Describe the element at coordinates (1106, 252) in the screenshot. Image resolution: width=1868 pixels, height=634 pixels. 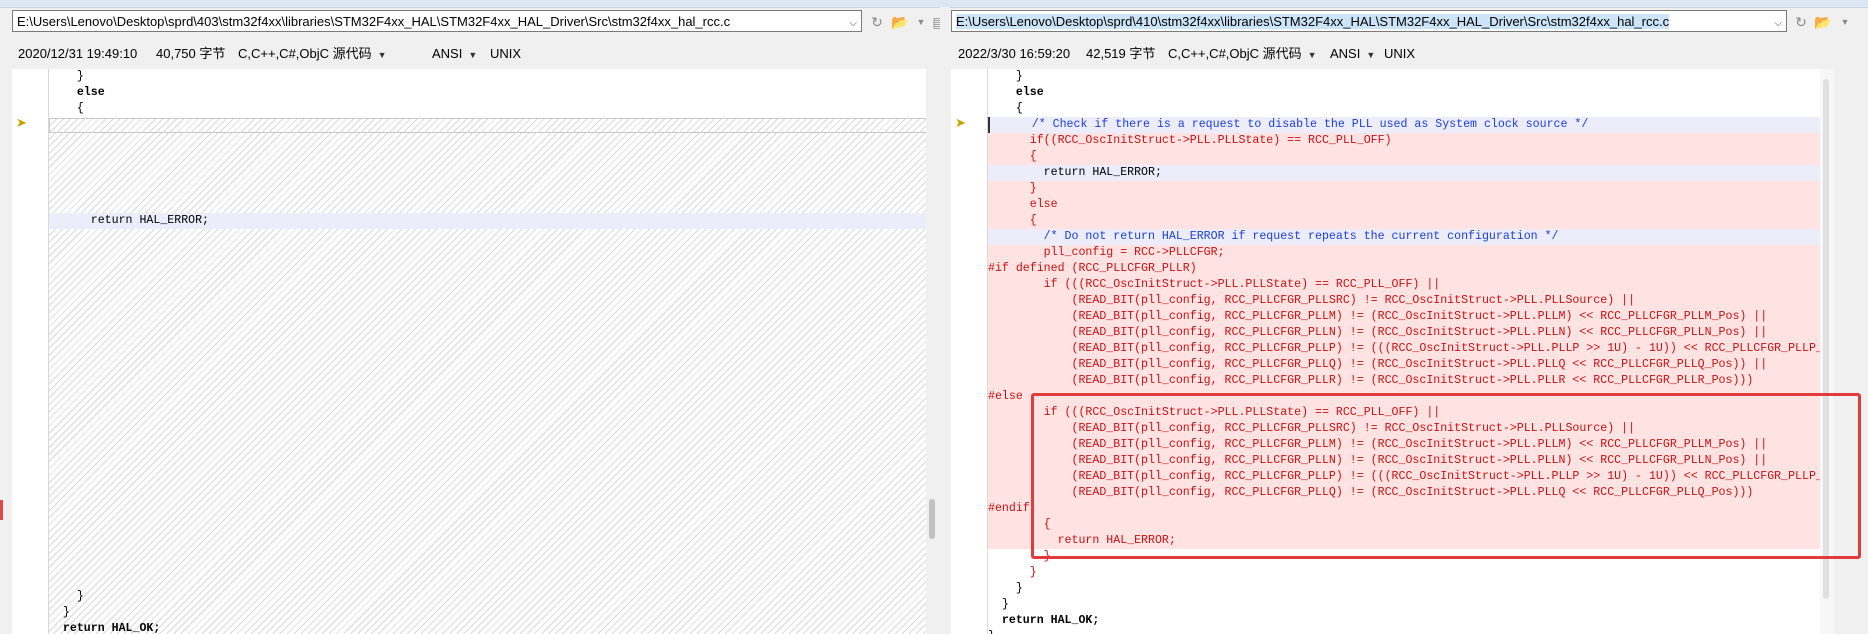
I see `code-line: pll_config = RCC->PLLCFGR;` at that location.